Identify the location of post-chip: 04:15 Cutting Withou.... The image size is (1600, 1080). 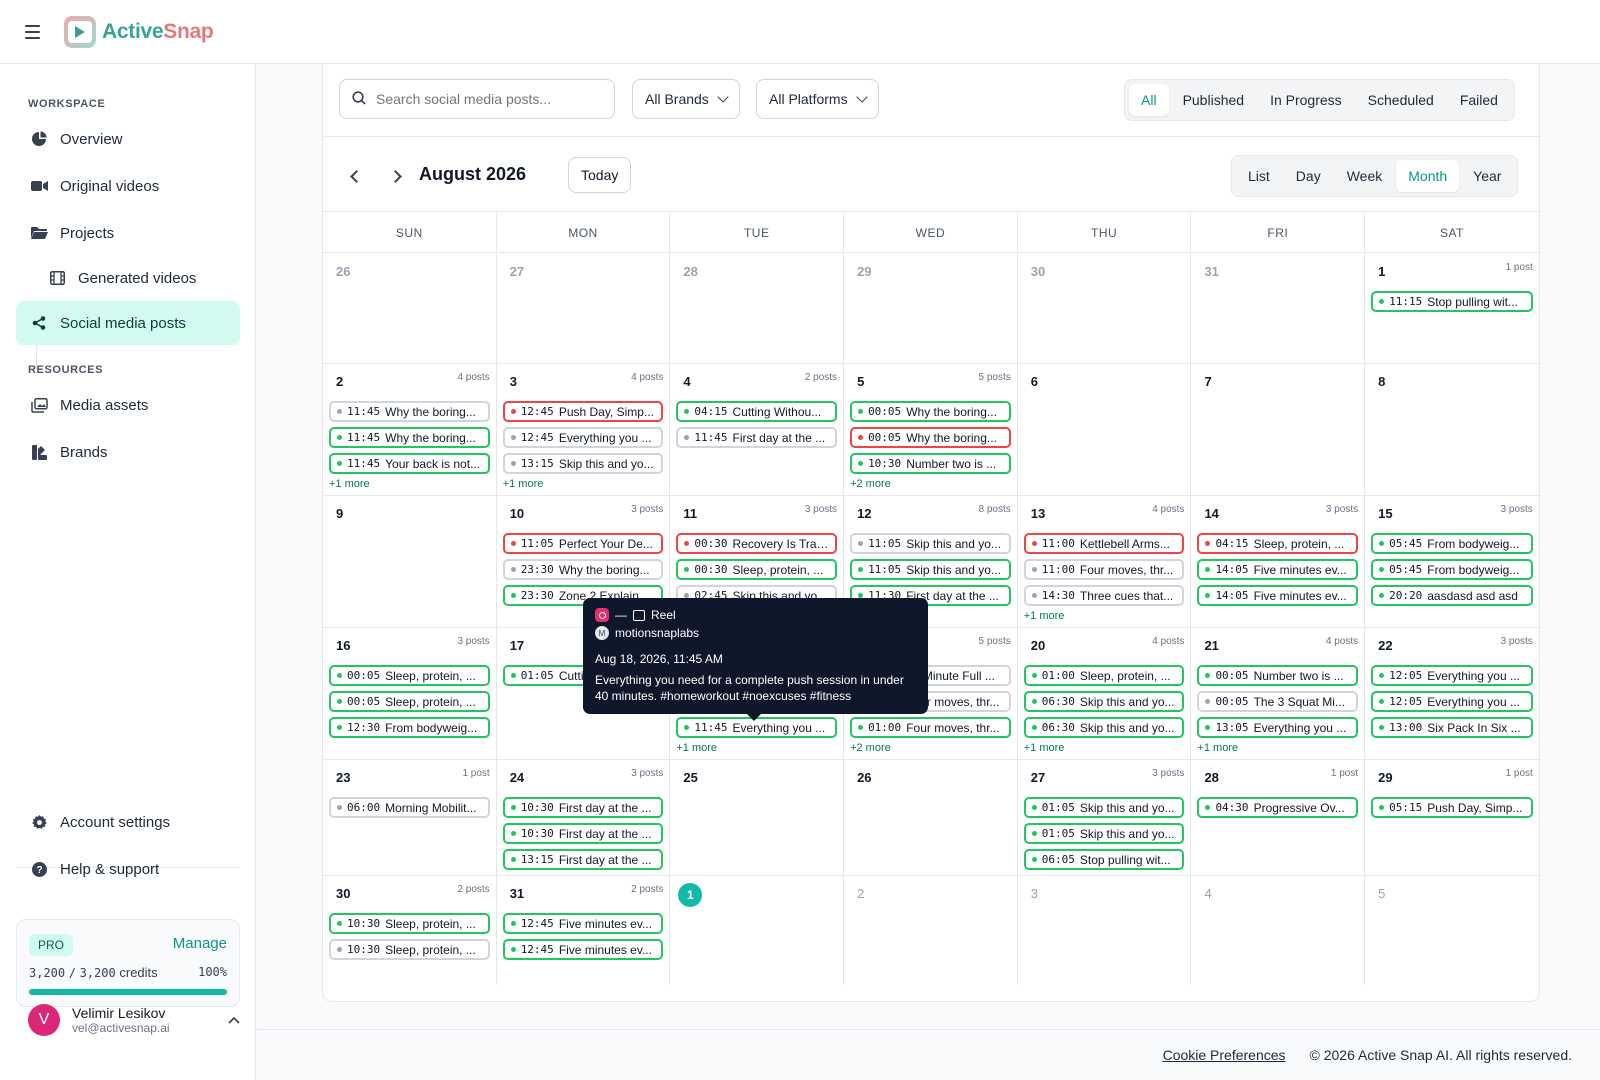
(757, 411).